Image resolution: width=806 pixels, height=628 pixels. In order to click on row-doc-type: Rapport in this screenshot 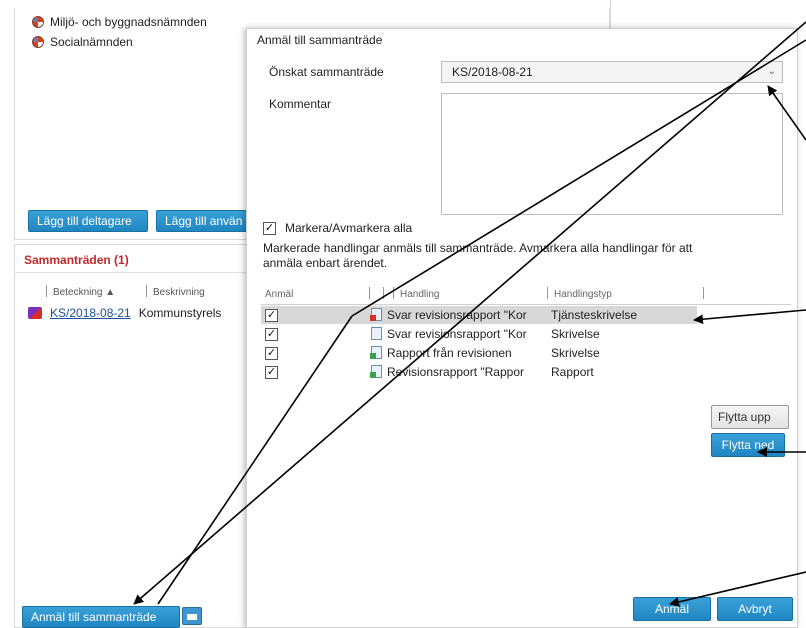, I will do `click(572, 372)`.